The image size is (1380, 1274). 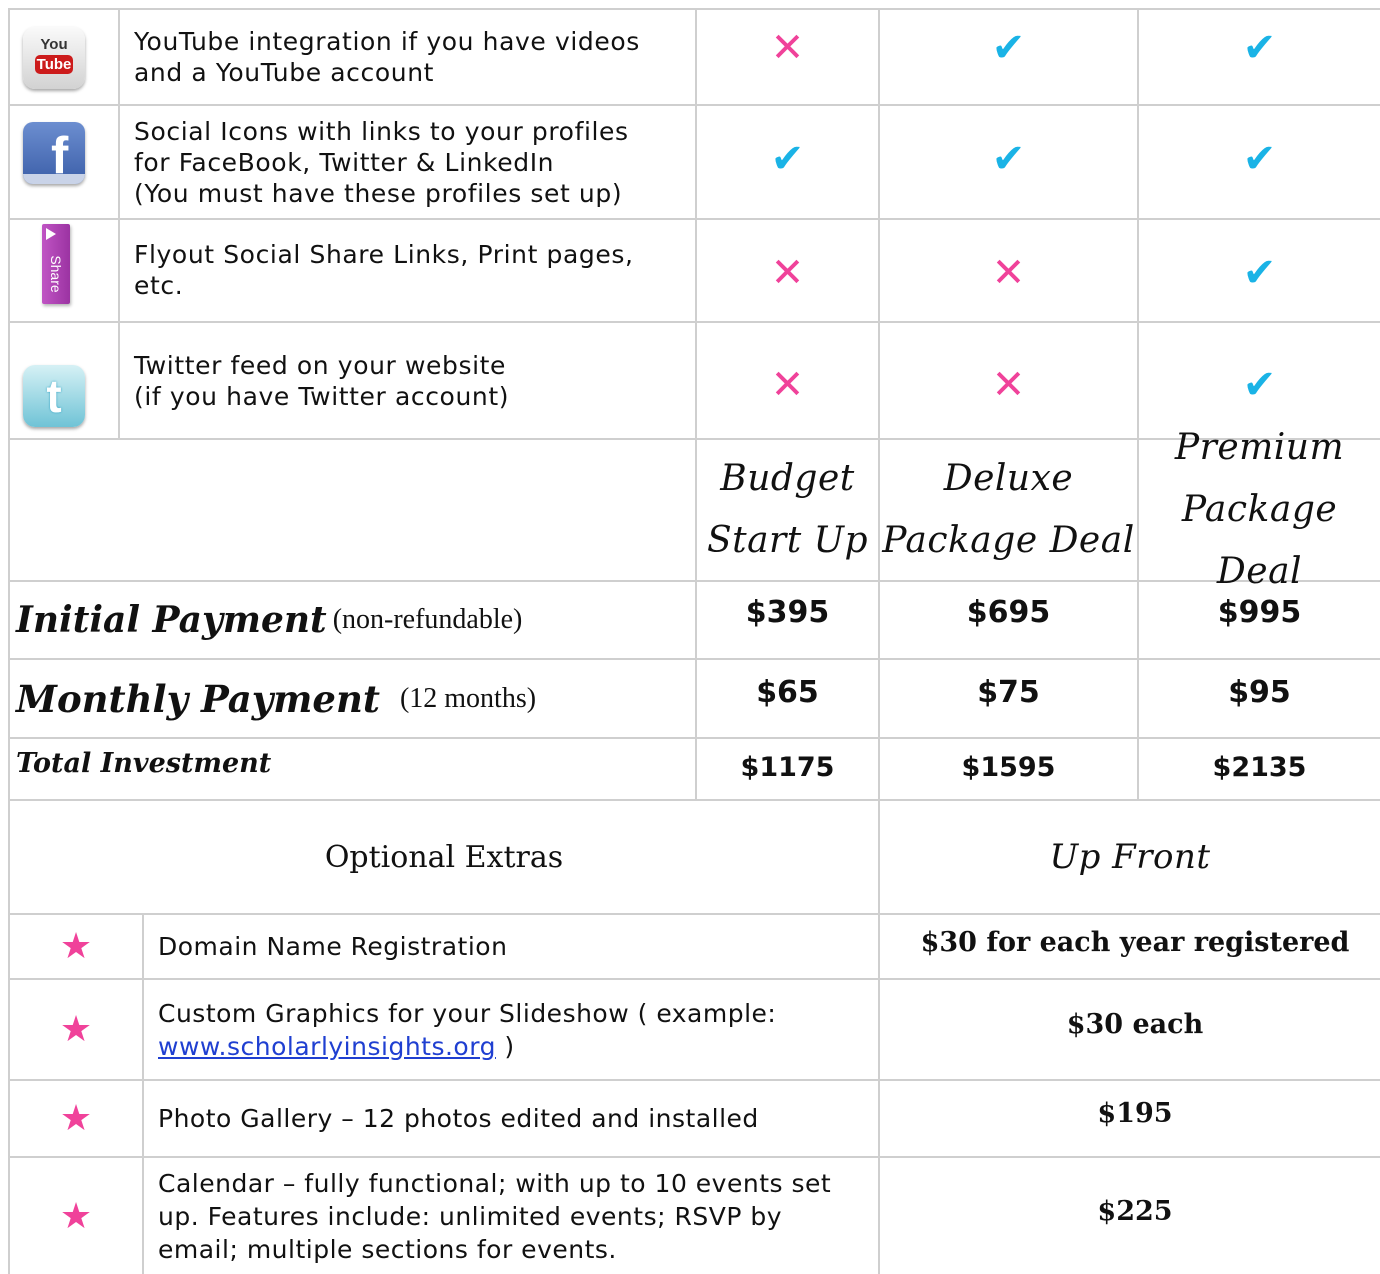 I want to click on extra-price: $195, so click(x=1135, y=1113).